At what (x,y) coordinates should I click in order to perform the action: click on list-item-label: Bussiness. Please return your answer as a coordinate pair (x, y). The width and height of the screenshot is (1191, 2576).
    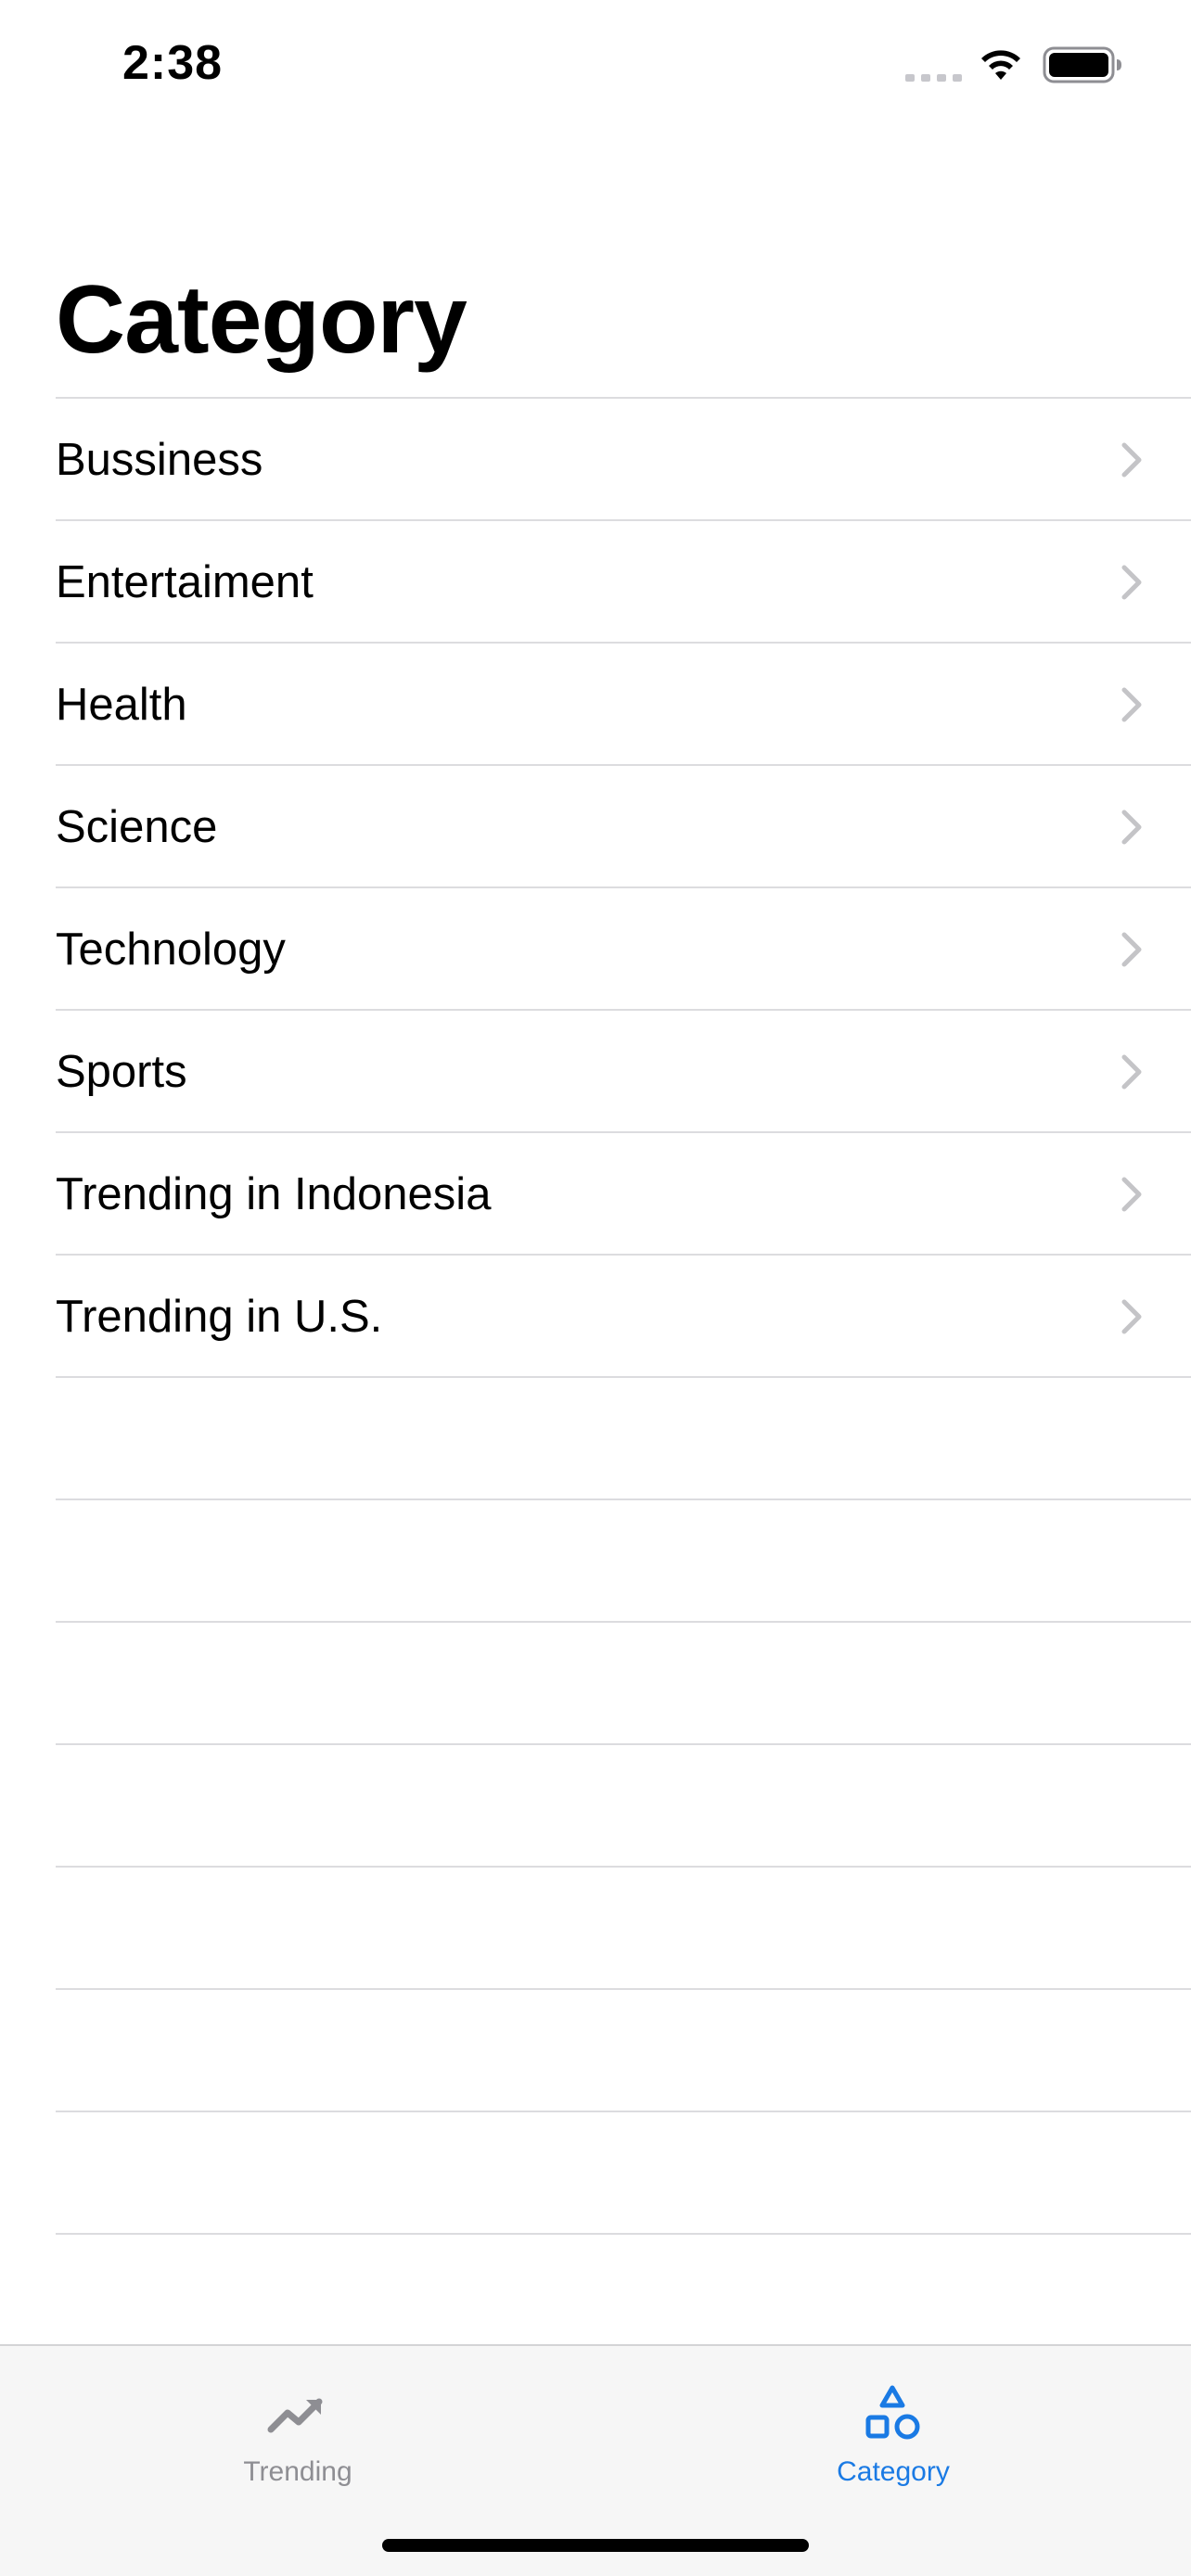
    Looking at the image, I should click on (159, 460).